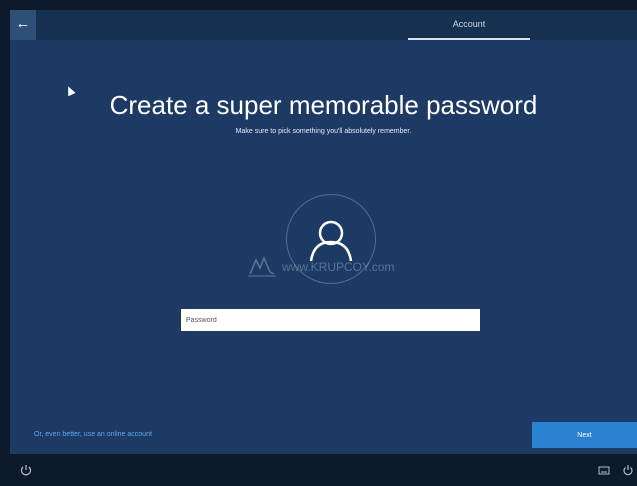 The height and width of the screenshot is (486, 637). I want to click on back-button: ←, so click(23, 25).